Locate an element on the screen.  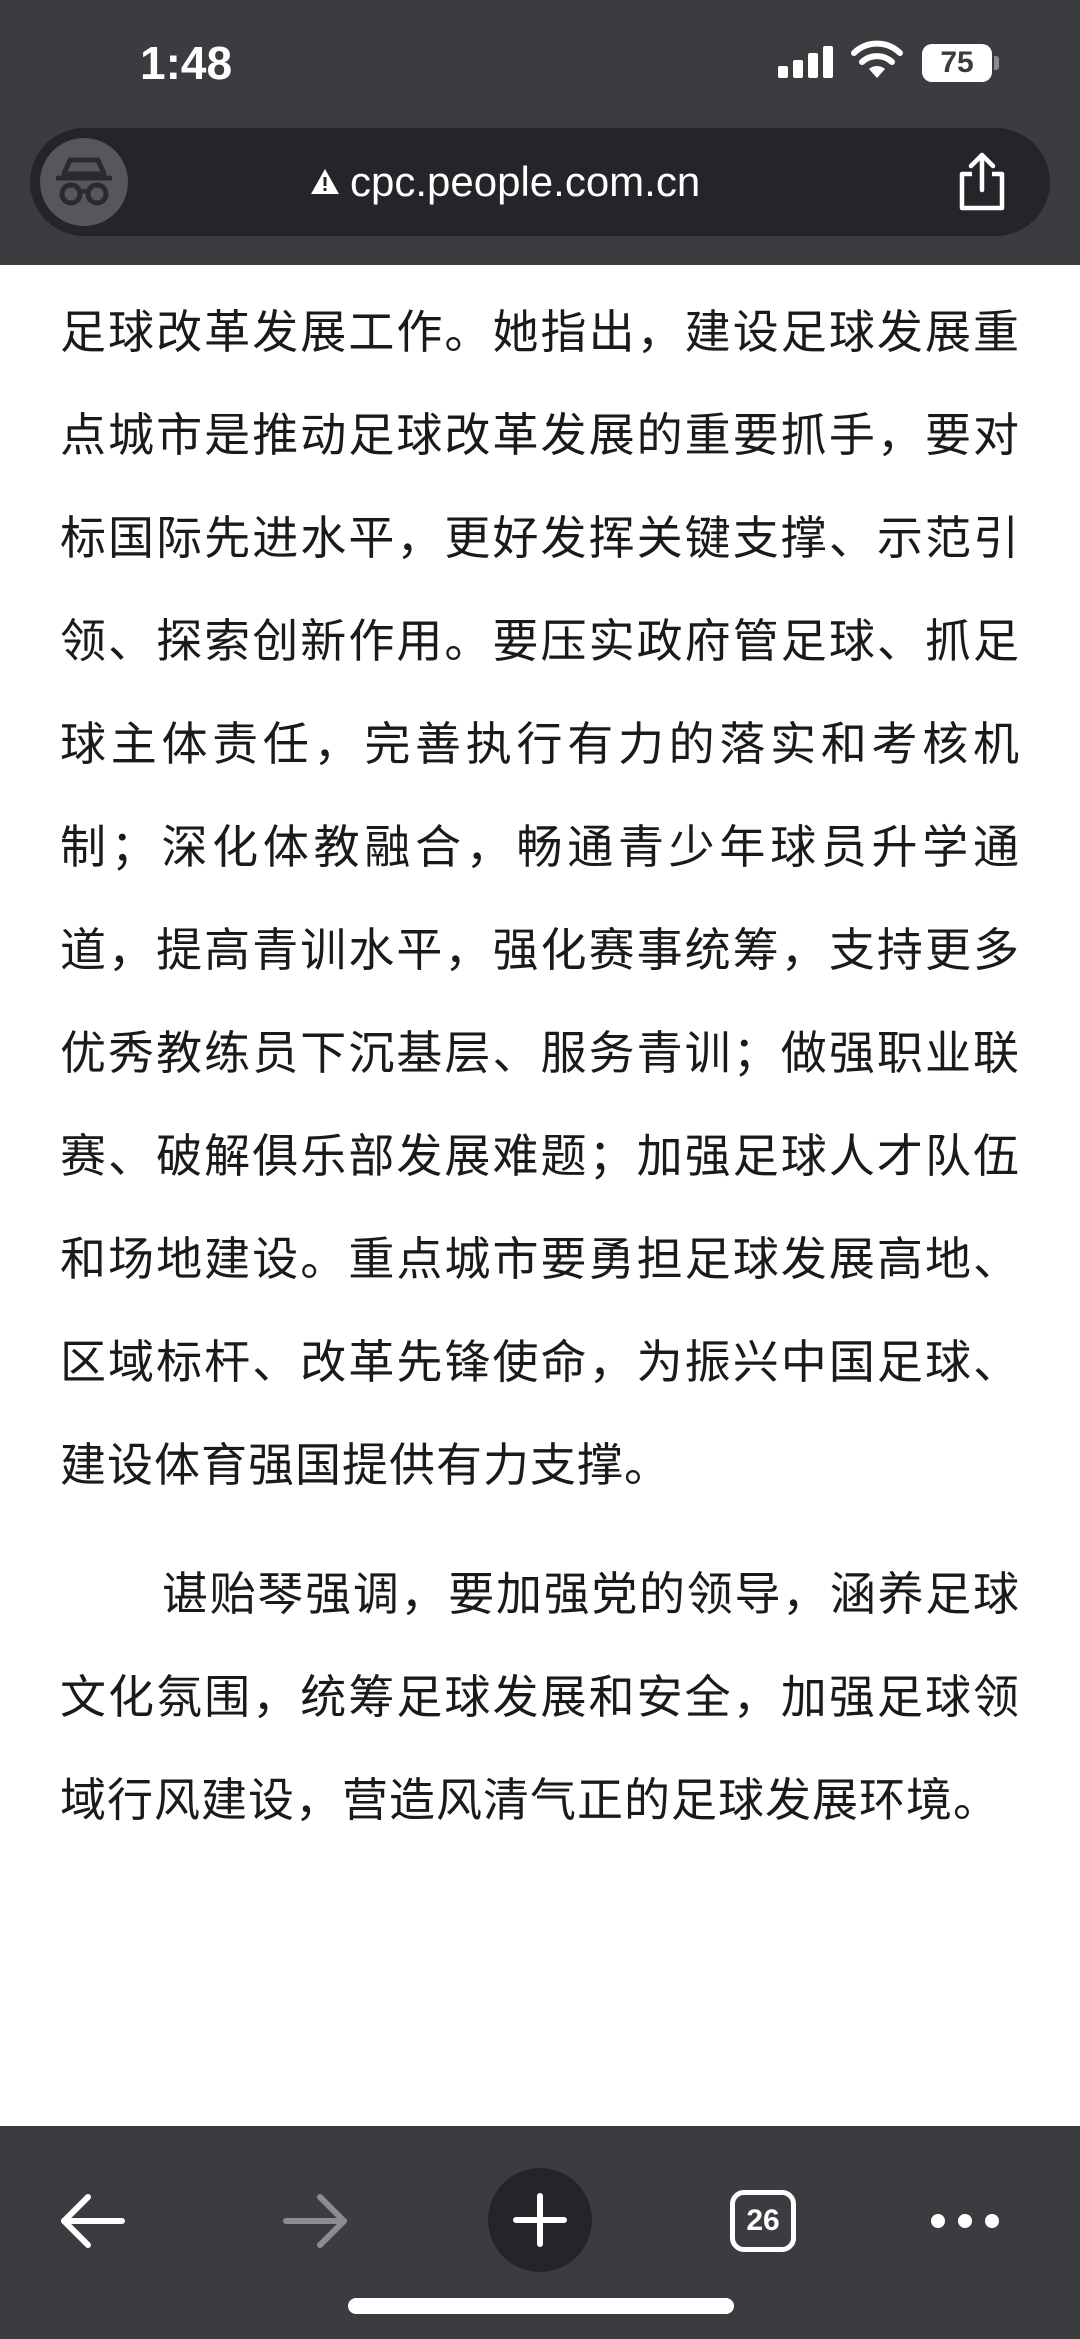
plus-icon is located at coordinates (540, 2220).